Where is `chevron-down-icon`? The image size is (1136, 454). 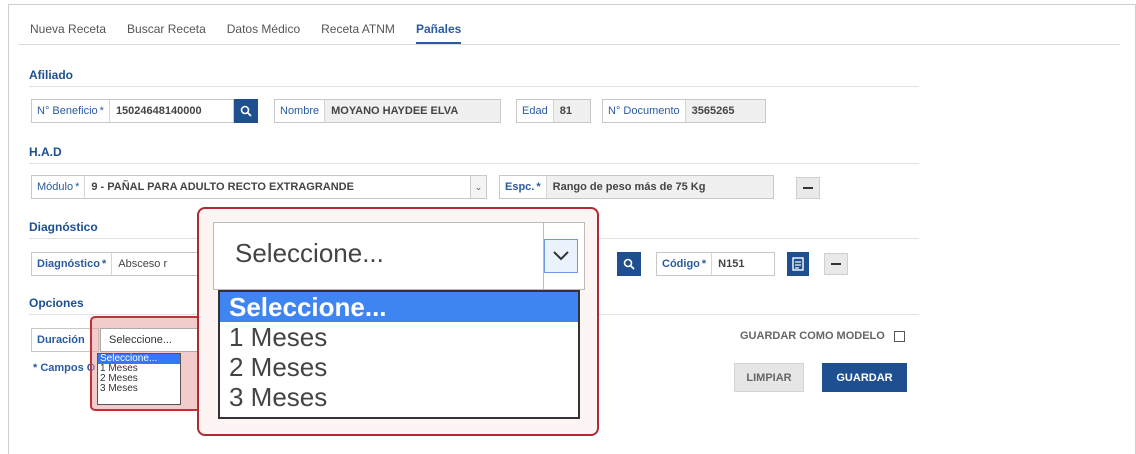 chevron-down-icon is located at coordinates (561, 256).